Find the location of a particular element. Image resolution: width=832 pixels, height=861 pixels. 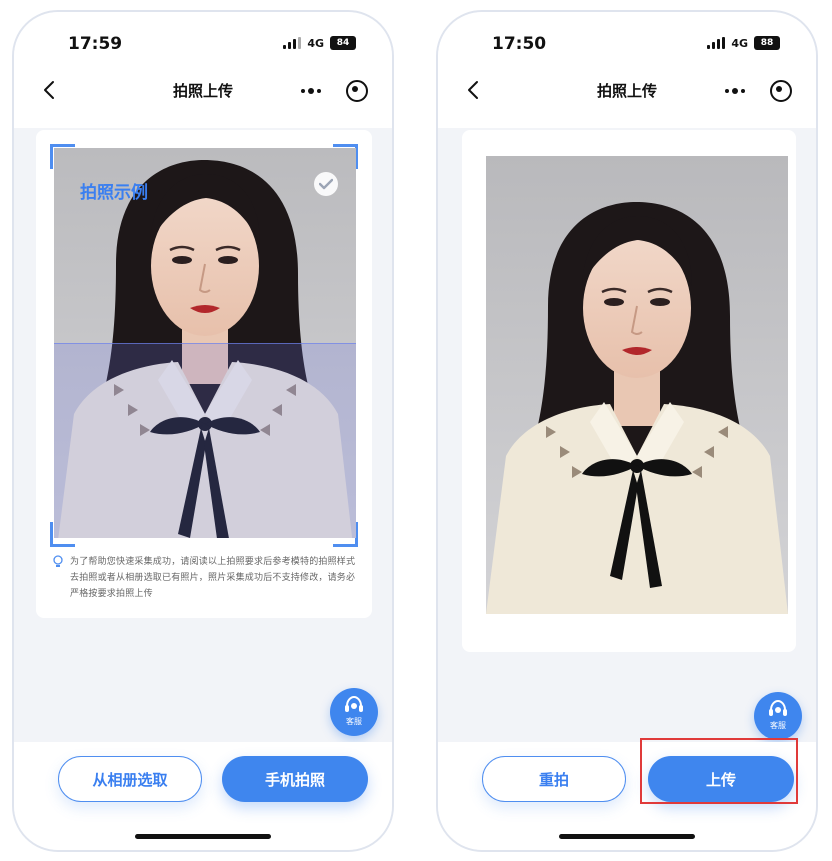

check-icon is located at coordinates (326, 184).